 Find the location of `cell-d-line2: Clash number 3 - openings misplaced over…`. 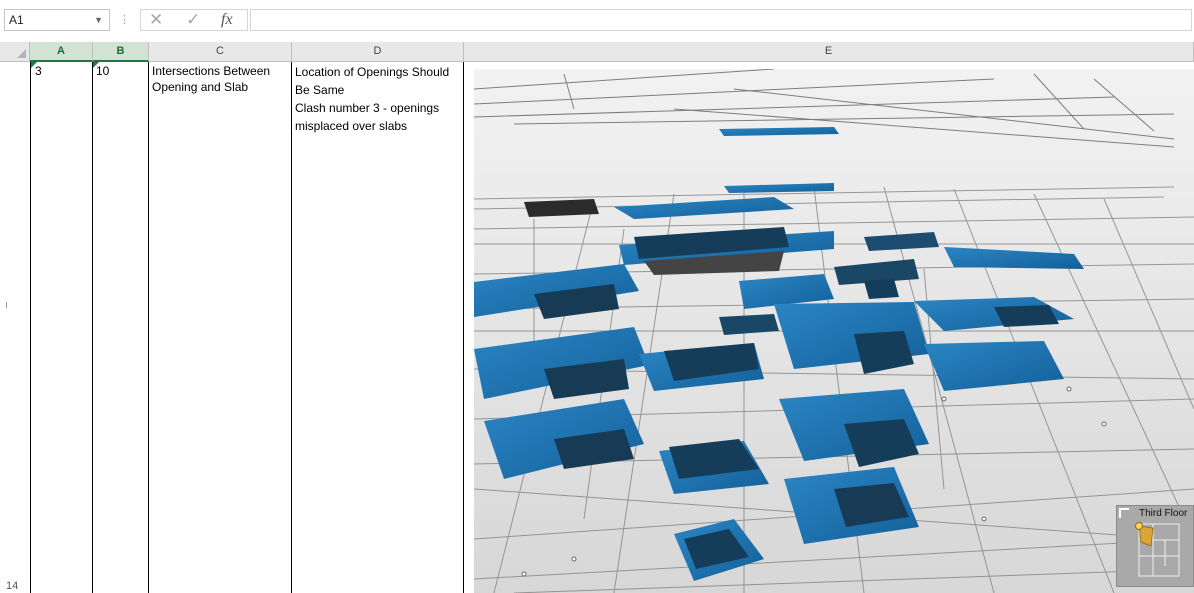

cell-d-line2: Clash number 3 - openings misplaced over… is located at coordinates (367, 117).